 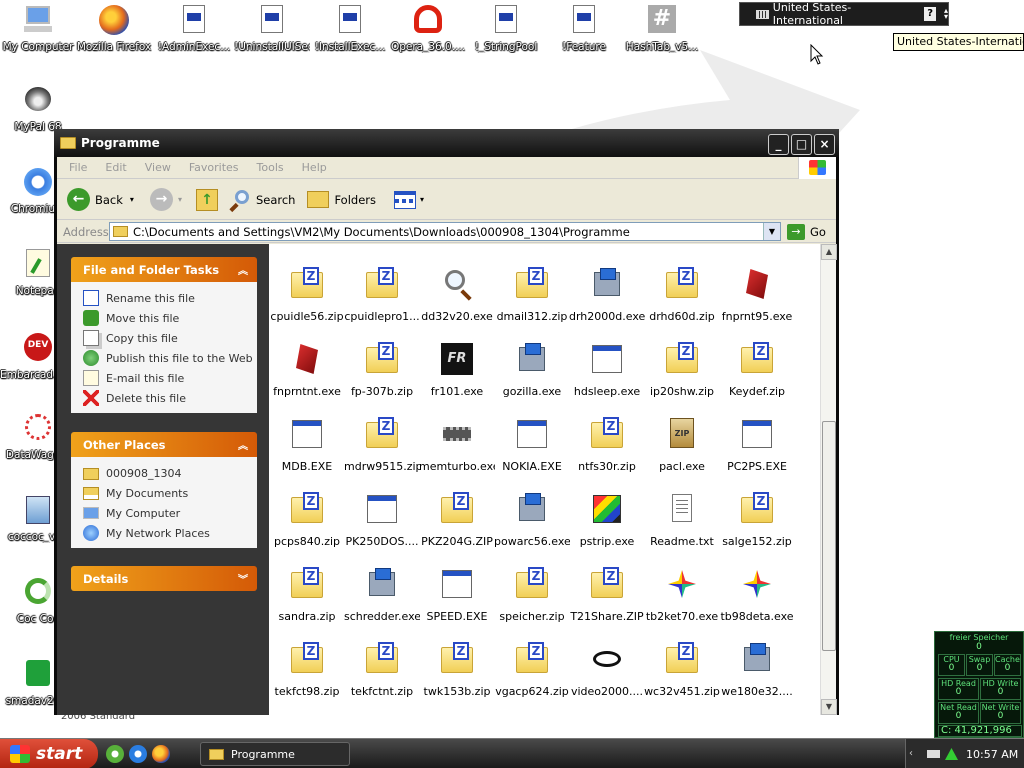 I want to click on desktop-icon: Mozilla Firefox, so click(x=114, y=28).